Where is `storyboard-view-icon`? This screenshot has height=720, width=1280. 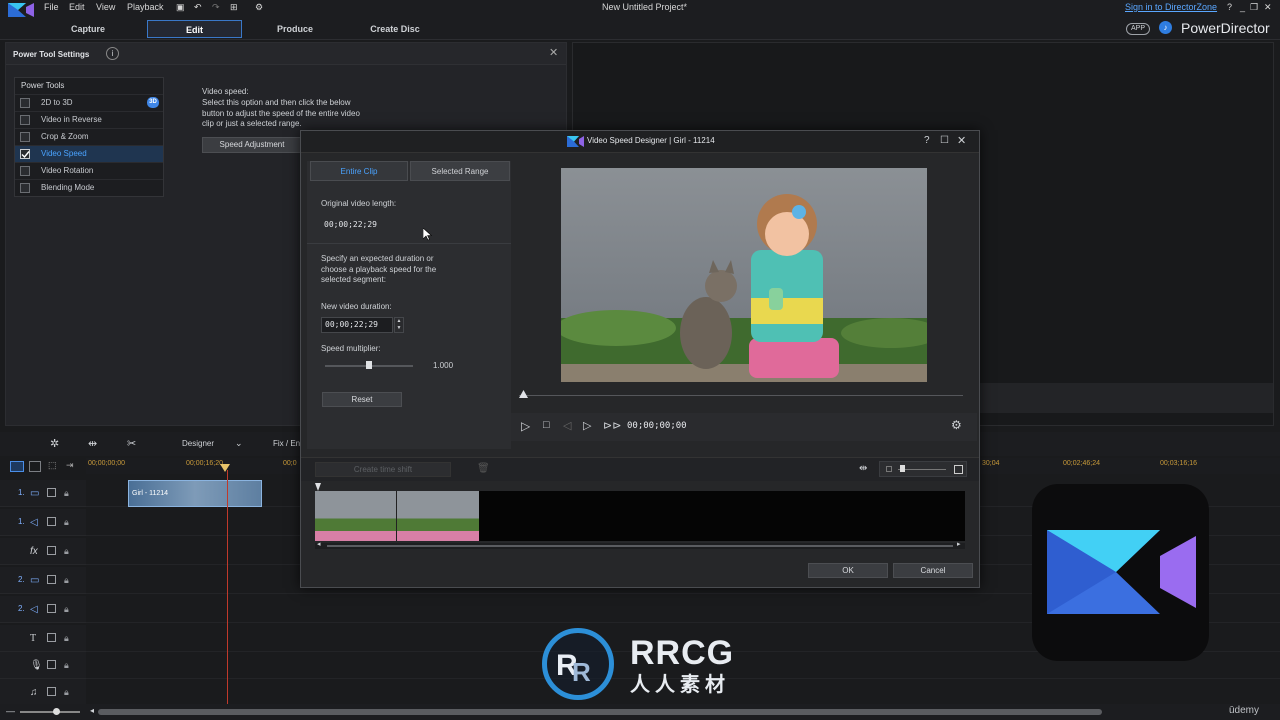 storyboard-view-icon is located at coordinates (35, 466).